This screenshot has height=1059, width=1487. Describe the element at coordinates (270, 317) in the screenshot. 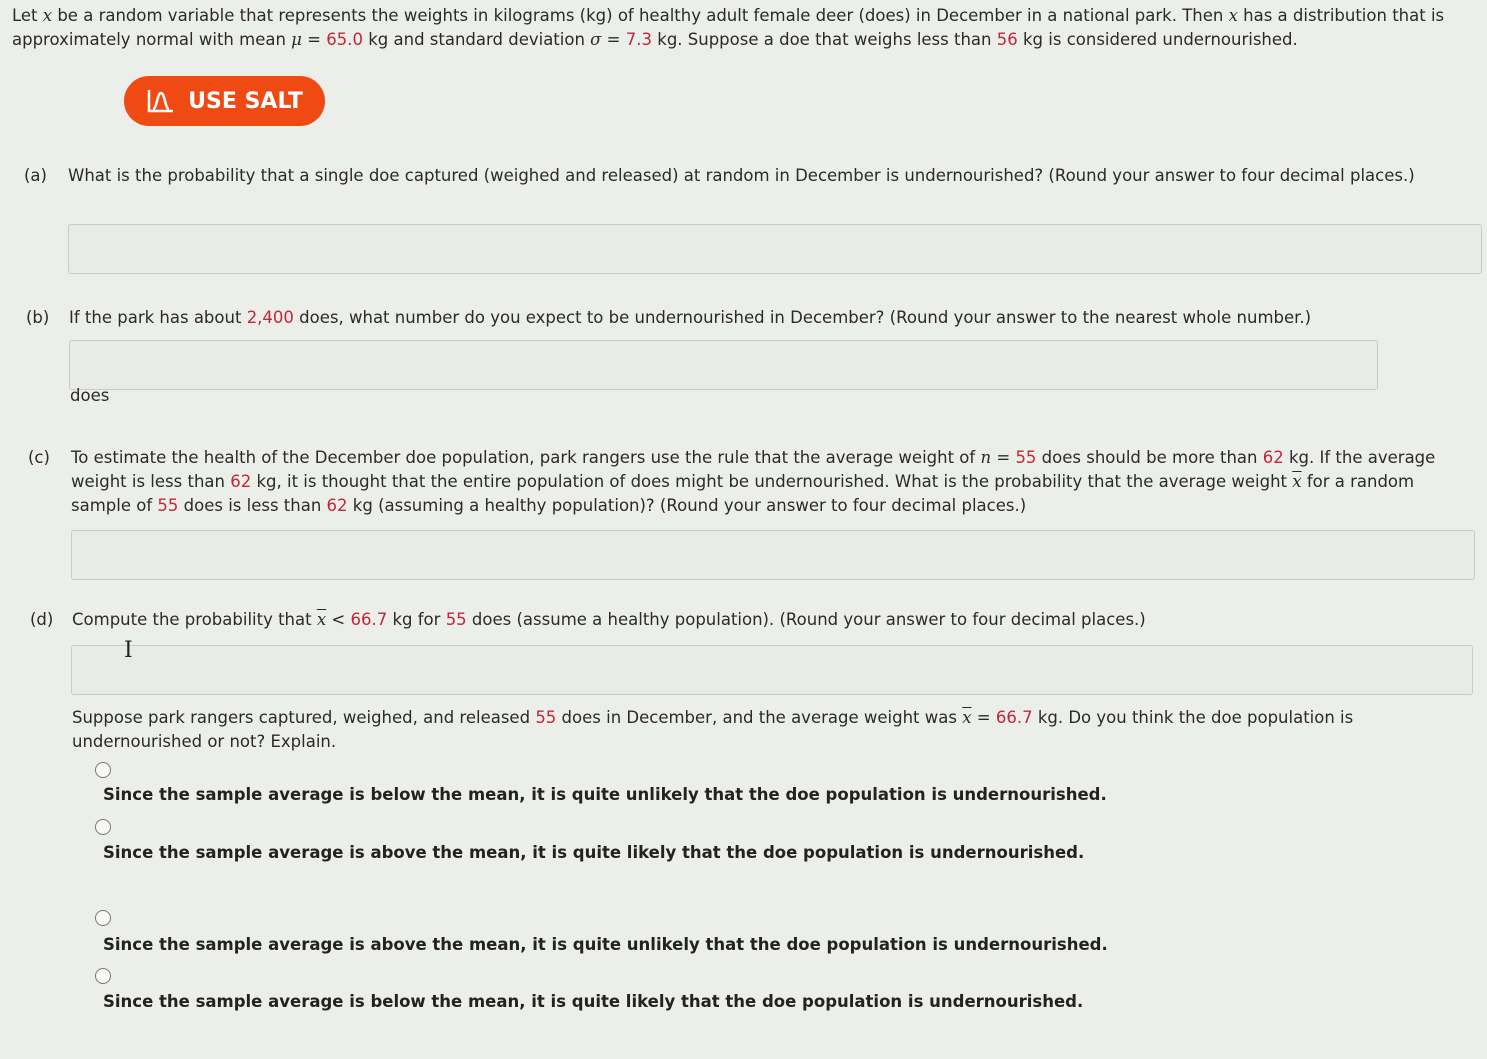

I see `population-value: 2,400` at that location.